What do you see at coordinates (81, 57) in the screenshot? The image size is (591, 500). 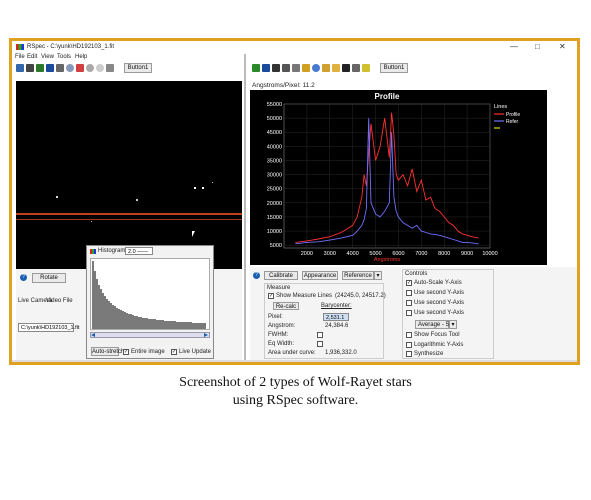 I see `menu-help: Help` at bounding box center [81, 57].